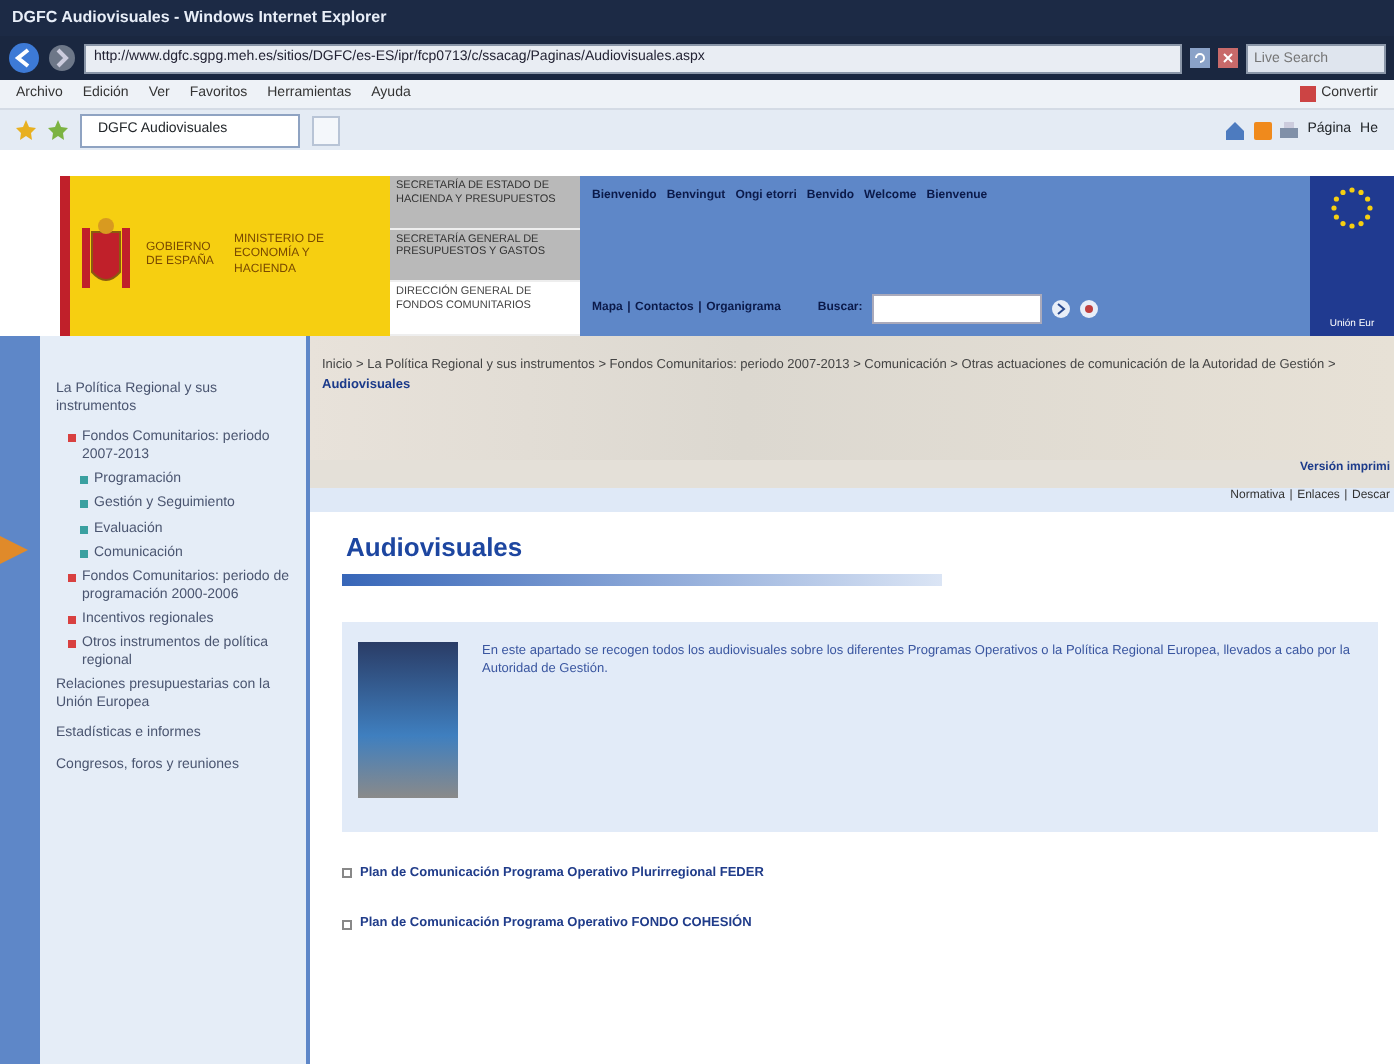 The height and width of the screenshot is (1064, 1394). Describe the element at coordinates (1061, 309) in the screenshot. I see `search-go-icon` at that location.